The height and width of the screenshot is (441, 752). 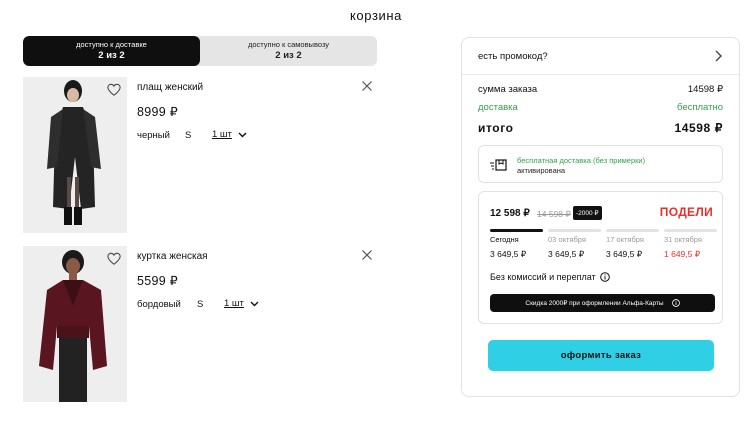 What do you see at coordinates (159, 304) in the screenshot?
I see `product-color: бордовый` at bounding box center [159, 304].